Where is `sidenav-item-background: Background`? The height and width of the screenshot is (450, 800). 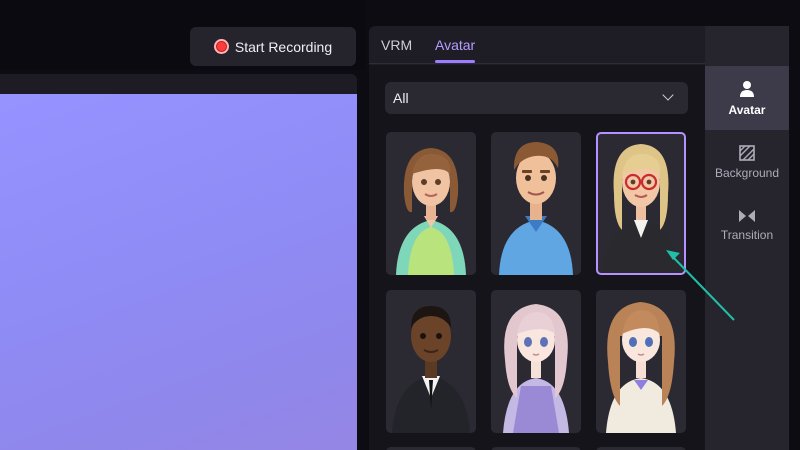
sidenav-item-background: Background is located at coordinates (747, 167).